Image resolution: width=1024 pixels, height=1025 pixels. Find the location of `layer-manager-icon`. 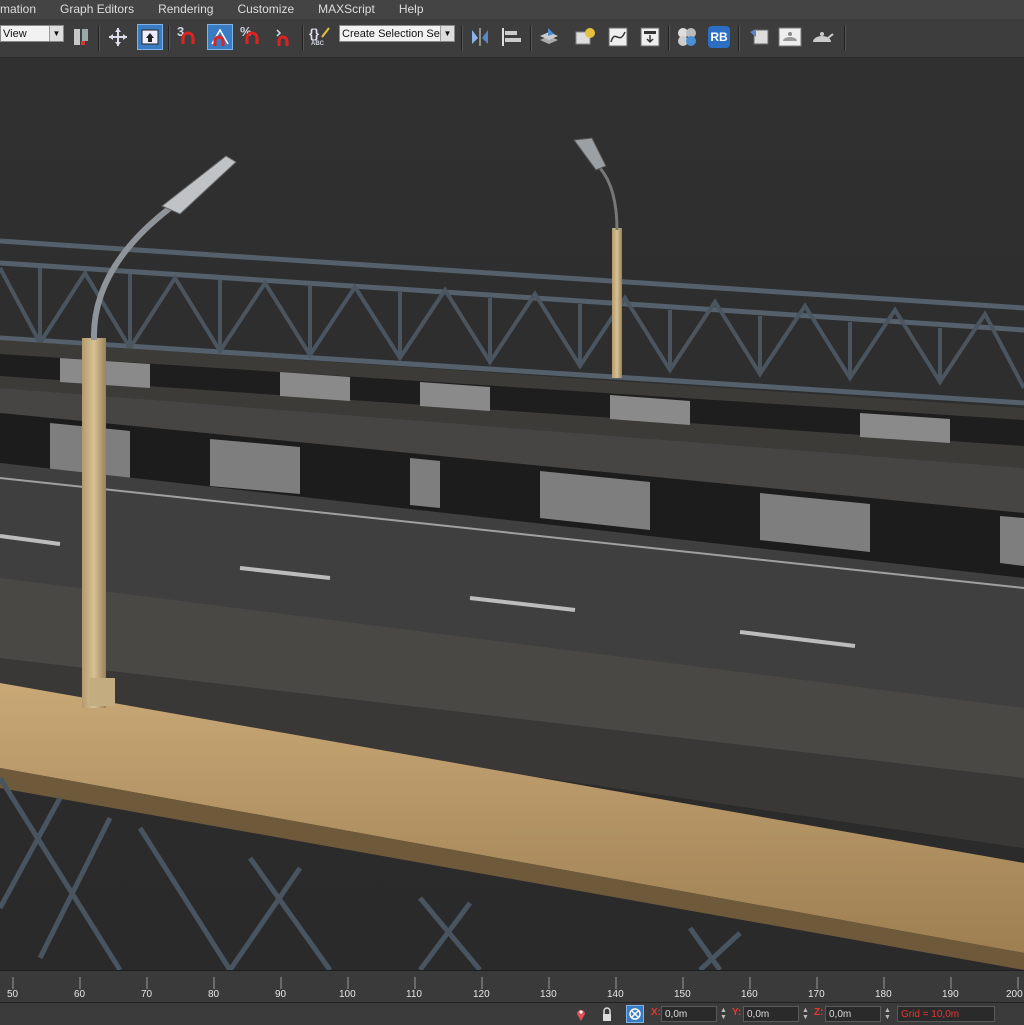

layer-manager-icon is located at coordinates (549, 37).